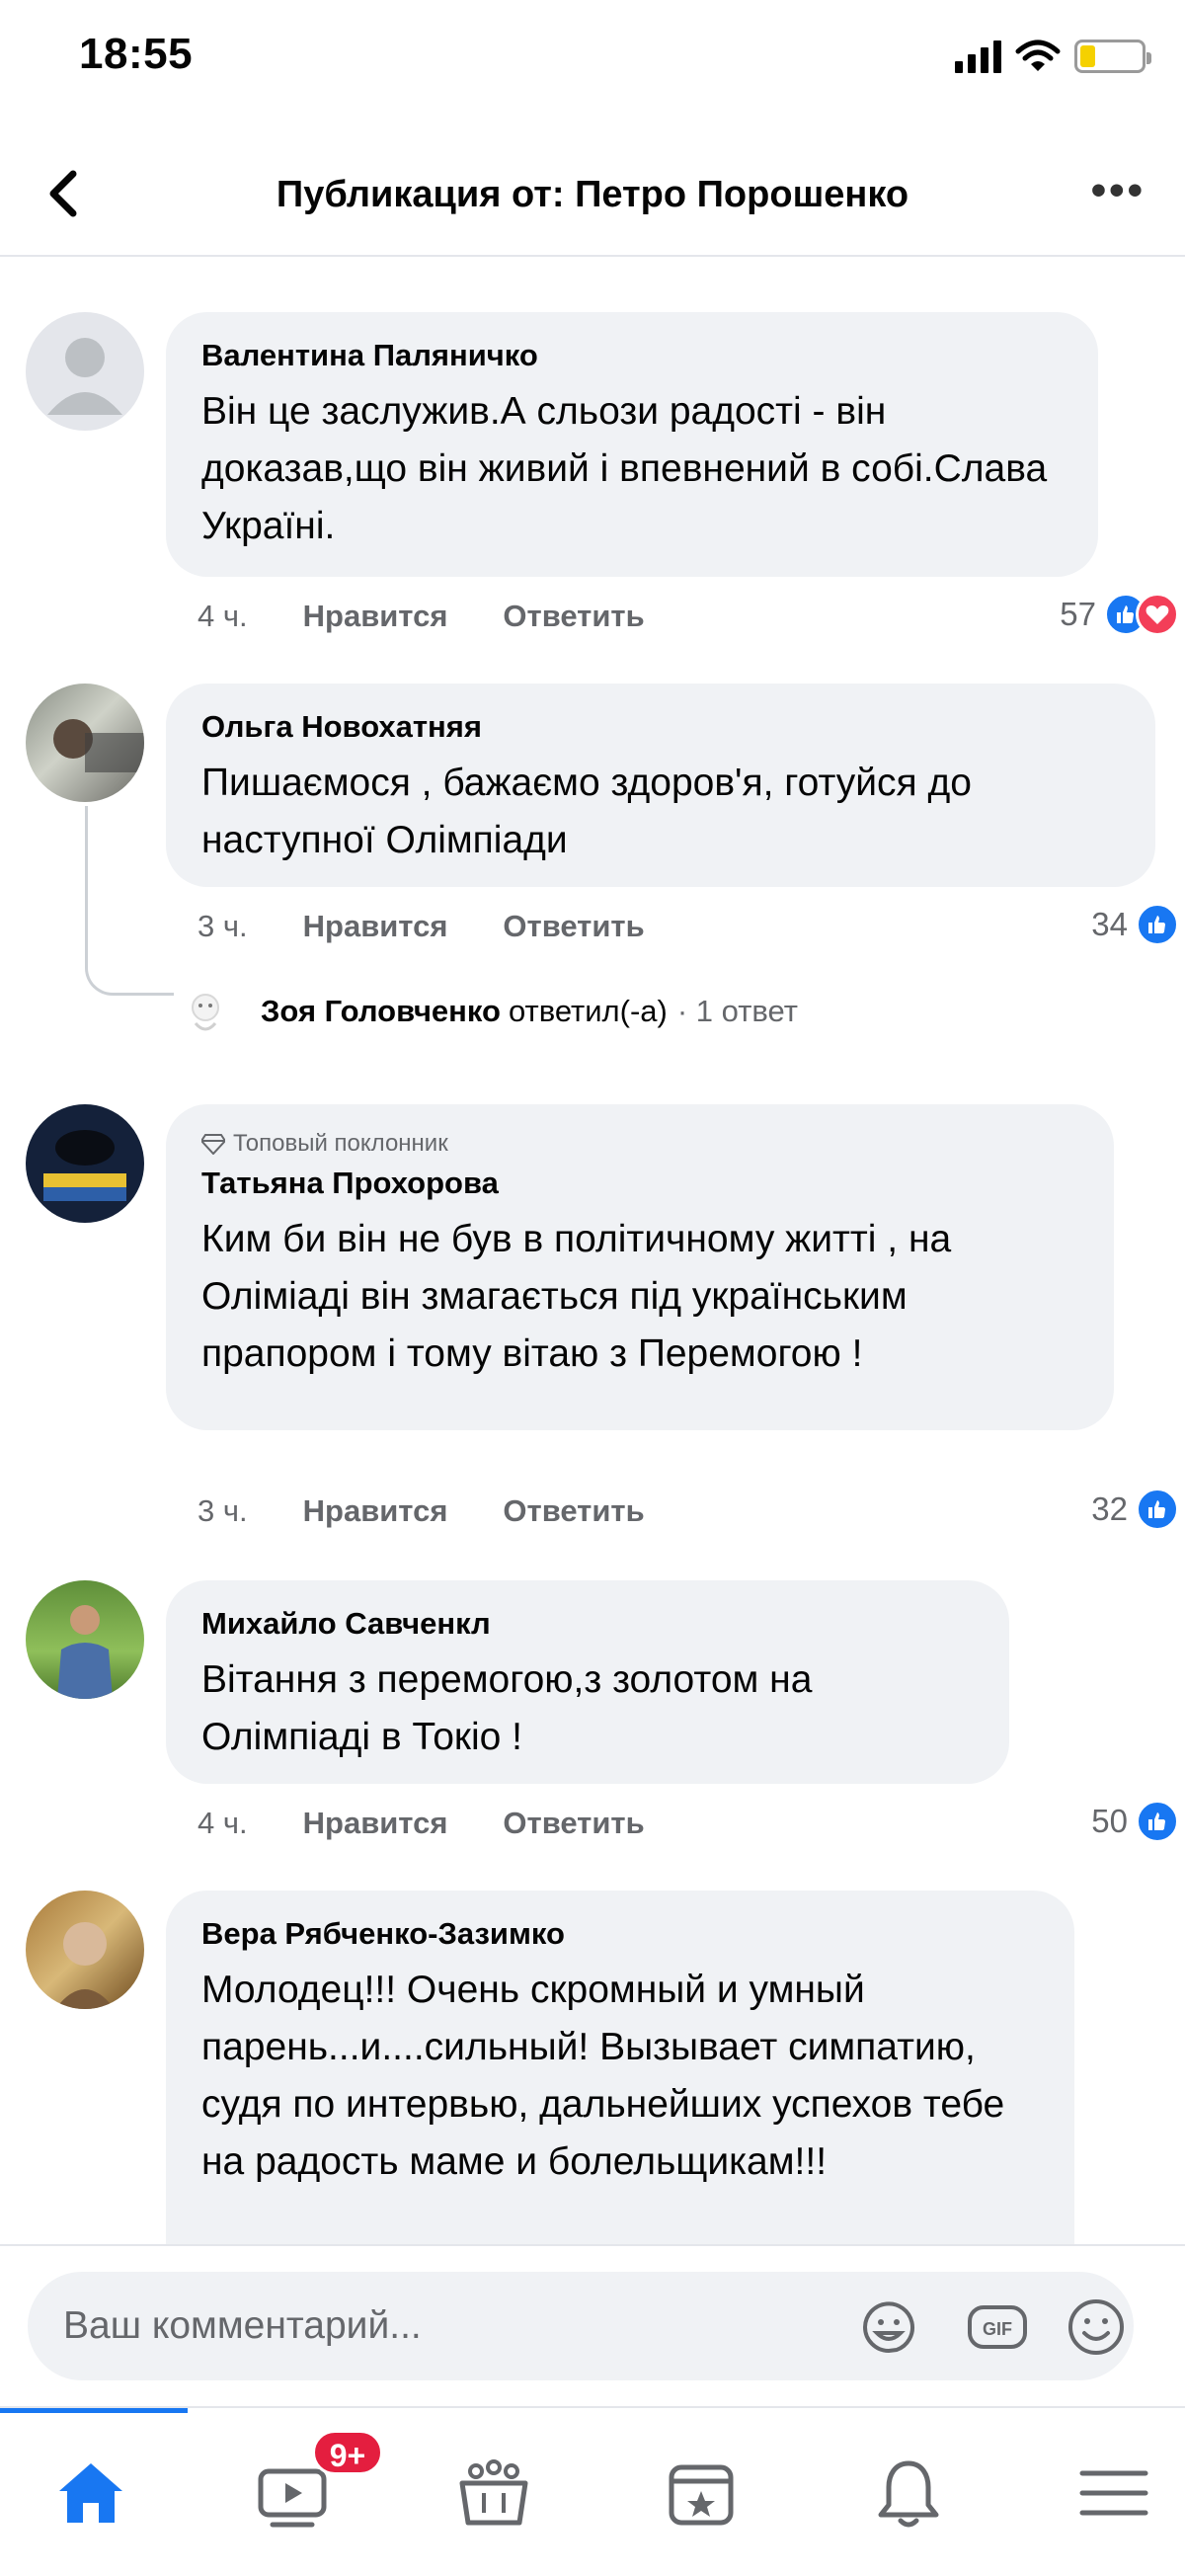 Image resolution: width=1185 pixels, height=2576 pixels. I want to click on post-header: Публикация от: Петро Порошенко •••, so click(592, 197).